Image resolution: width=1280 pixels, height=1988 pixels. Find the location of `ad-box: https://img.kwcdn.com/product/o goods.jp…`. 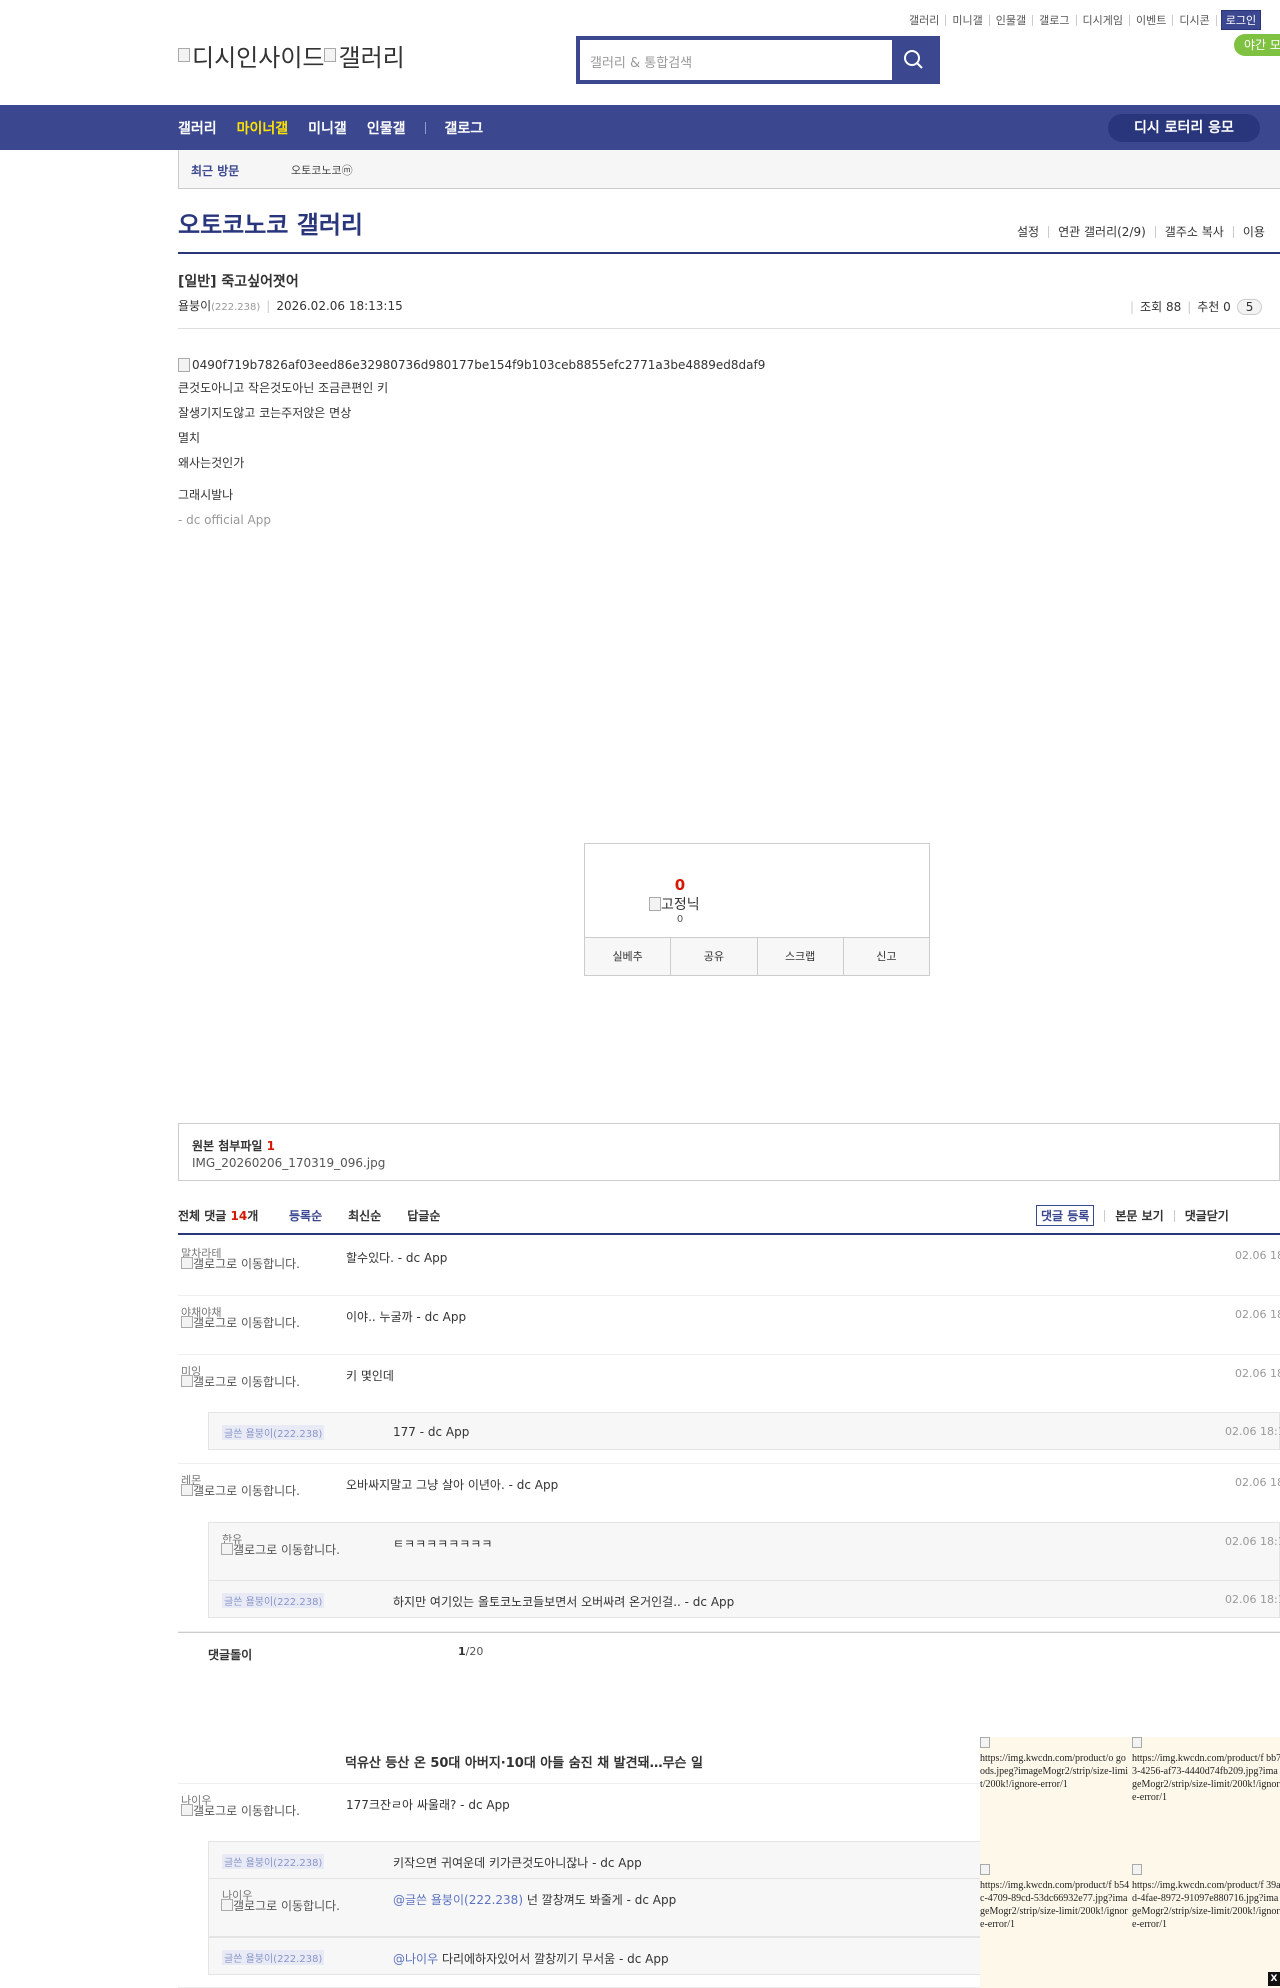

ad-box: https://img.kwcdn.com/product/o goods.jp… is located at coordinates (1130, 1862).